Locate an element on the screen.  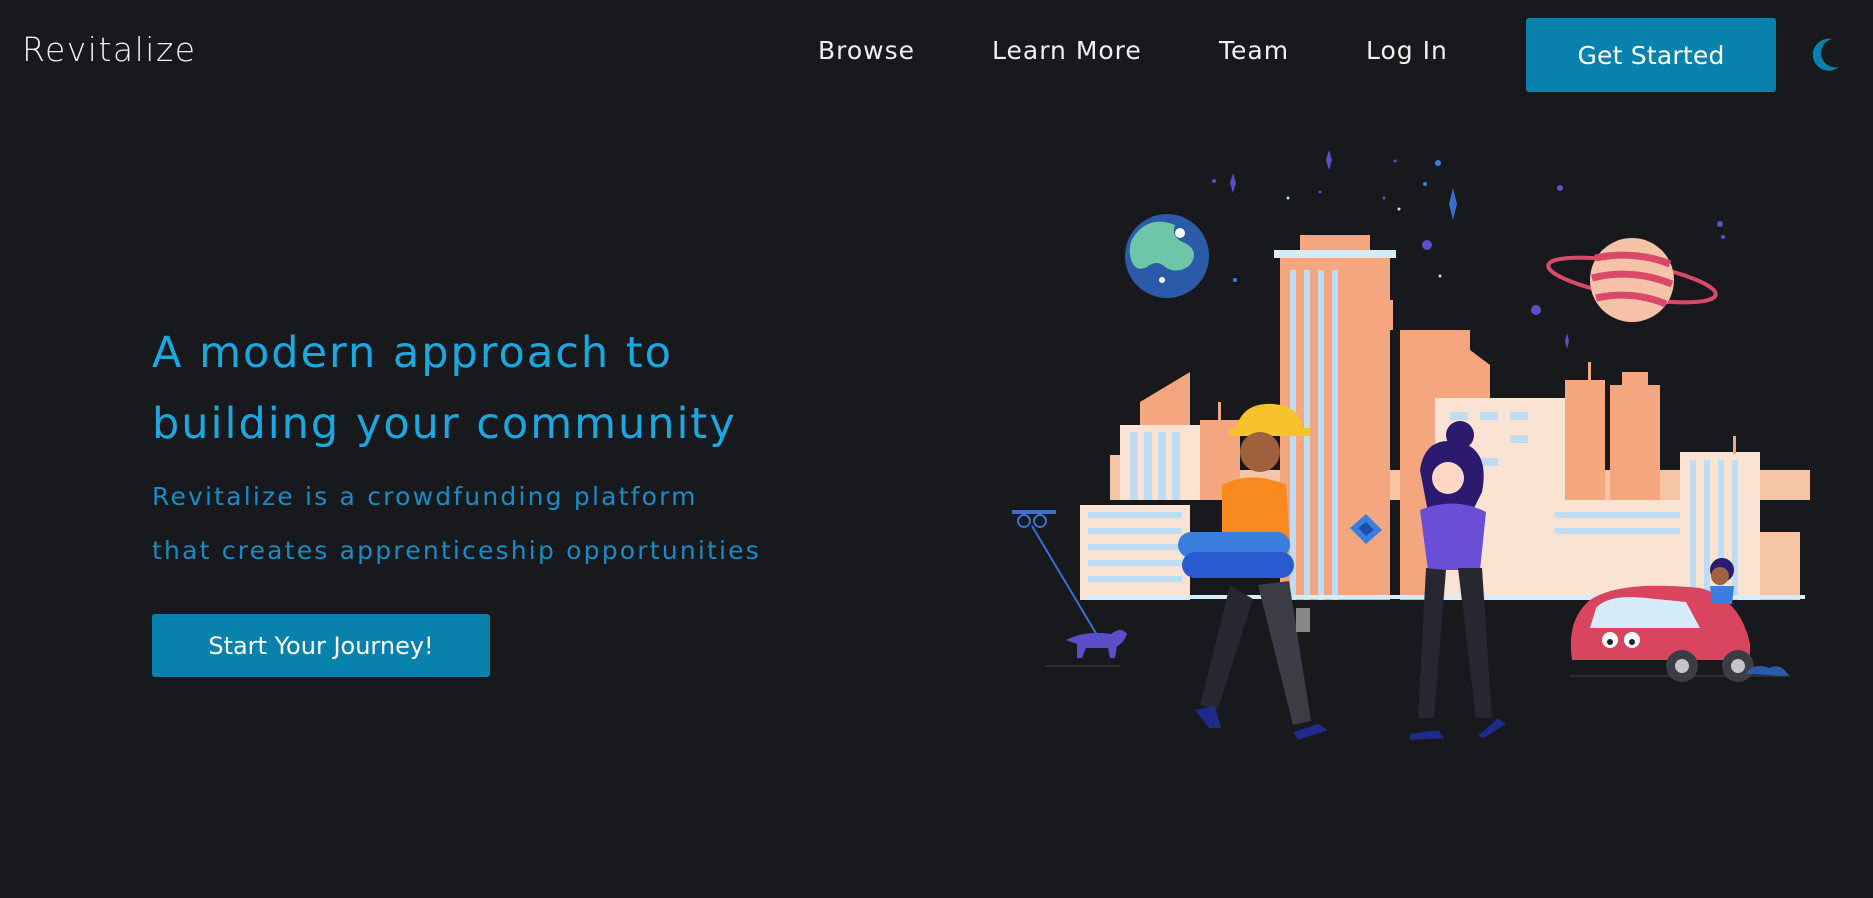
dark-mode-toggle is located at coordinates (1825, 55).